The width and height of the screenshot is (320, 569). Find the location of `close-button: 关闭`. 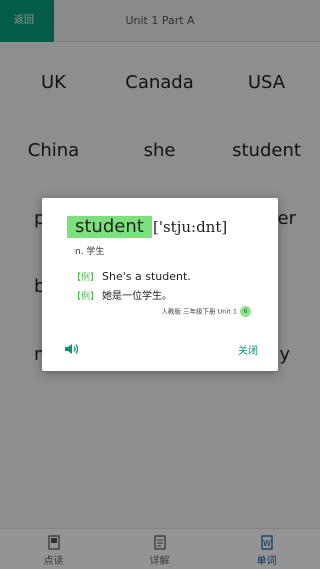

close-button: 关闭 is located at coordinates (248, 349).